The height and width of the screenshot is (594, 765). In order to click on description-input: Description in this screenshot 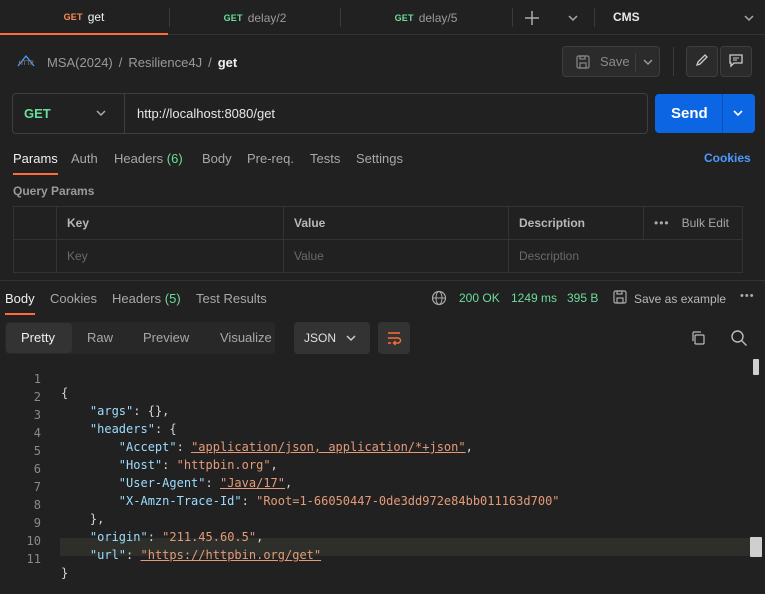, I will do `click(625, 256)`.